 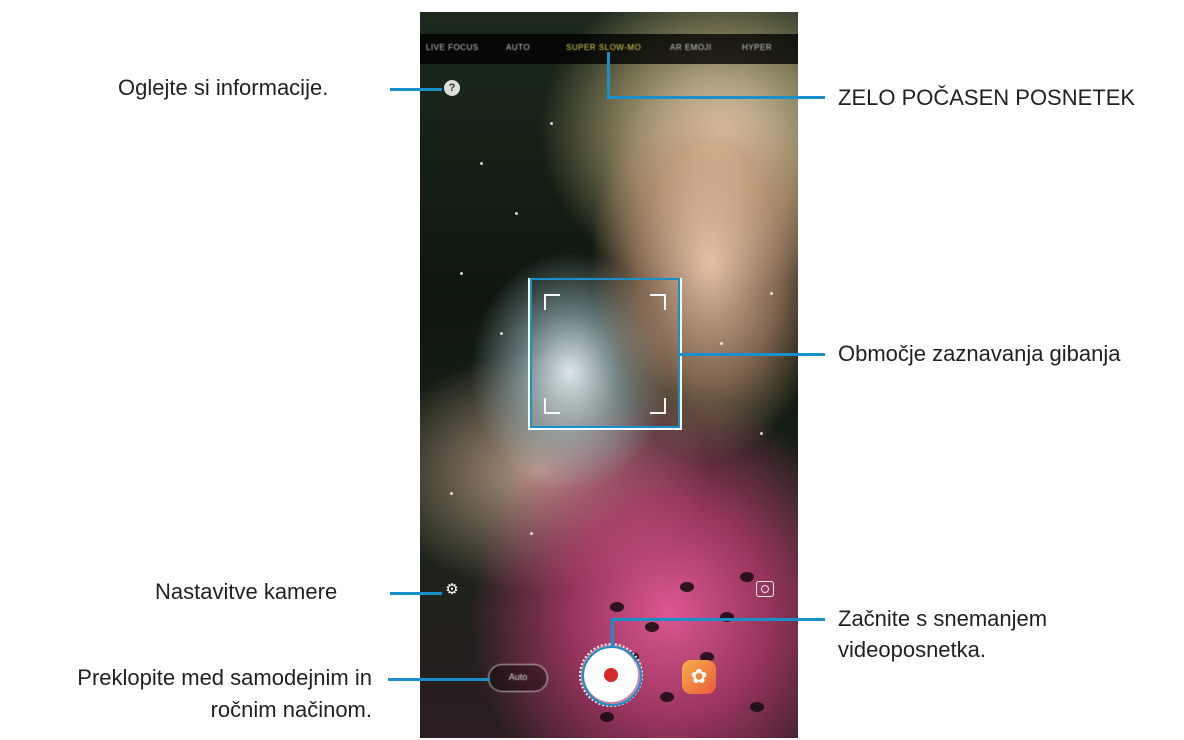 What do you see at coordinates (518, 47) in the screenshot?
I see `mode-auto: AUTO` at bounding box center [518, 47].